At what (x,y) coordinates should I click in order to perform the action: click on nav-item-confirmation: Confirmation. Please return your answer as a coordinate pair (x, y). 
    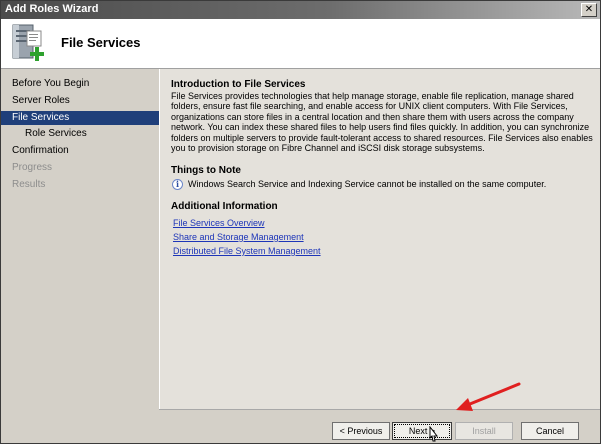
    Looking at the image, I should click on (80, 151).